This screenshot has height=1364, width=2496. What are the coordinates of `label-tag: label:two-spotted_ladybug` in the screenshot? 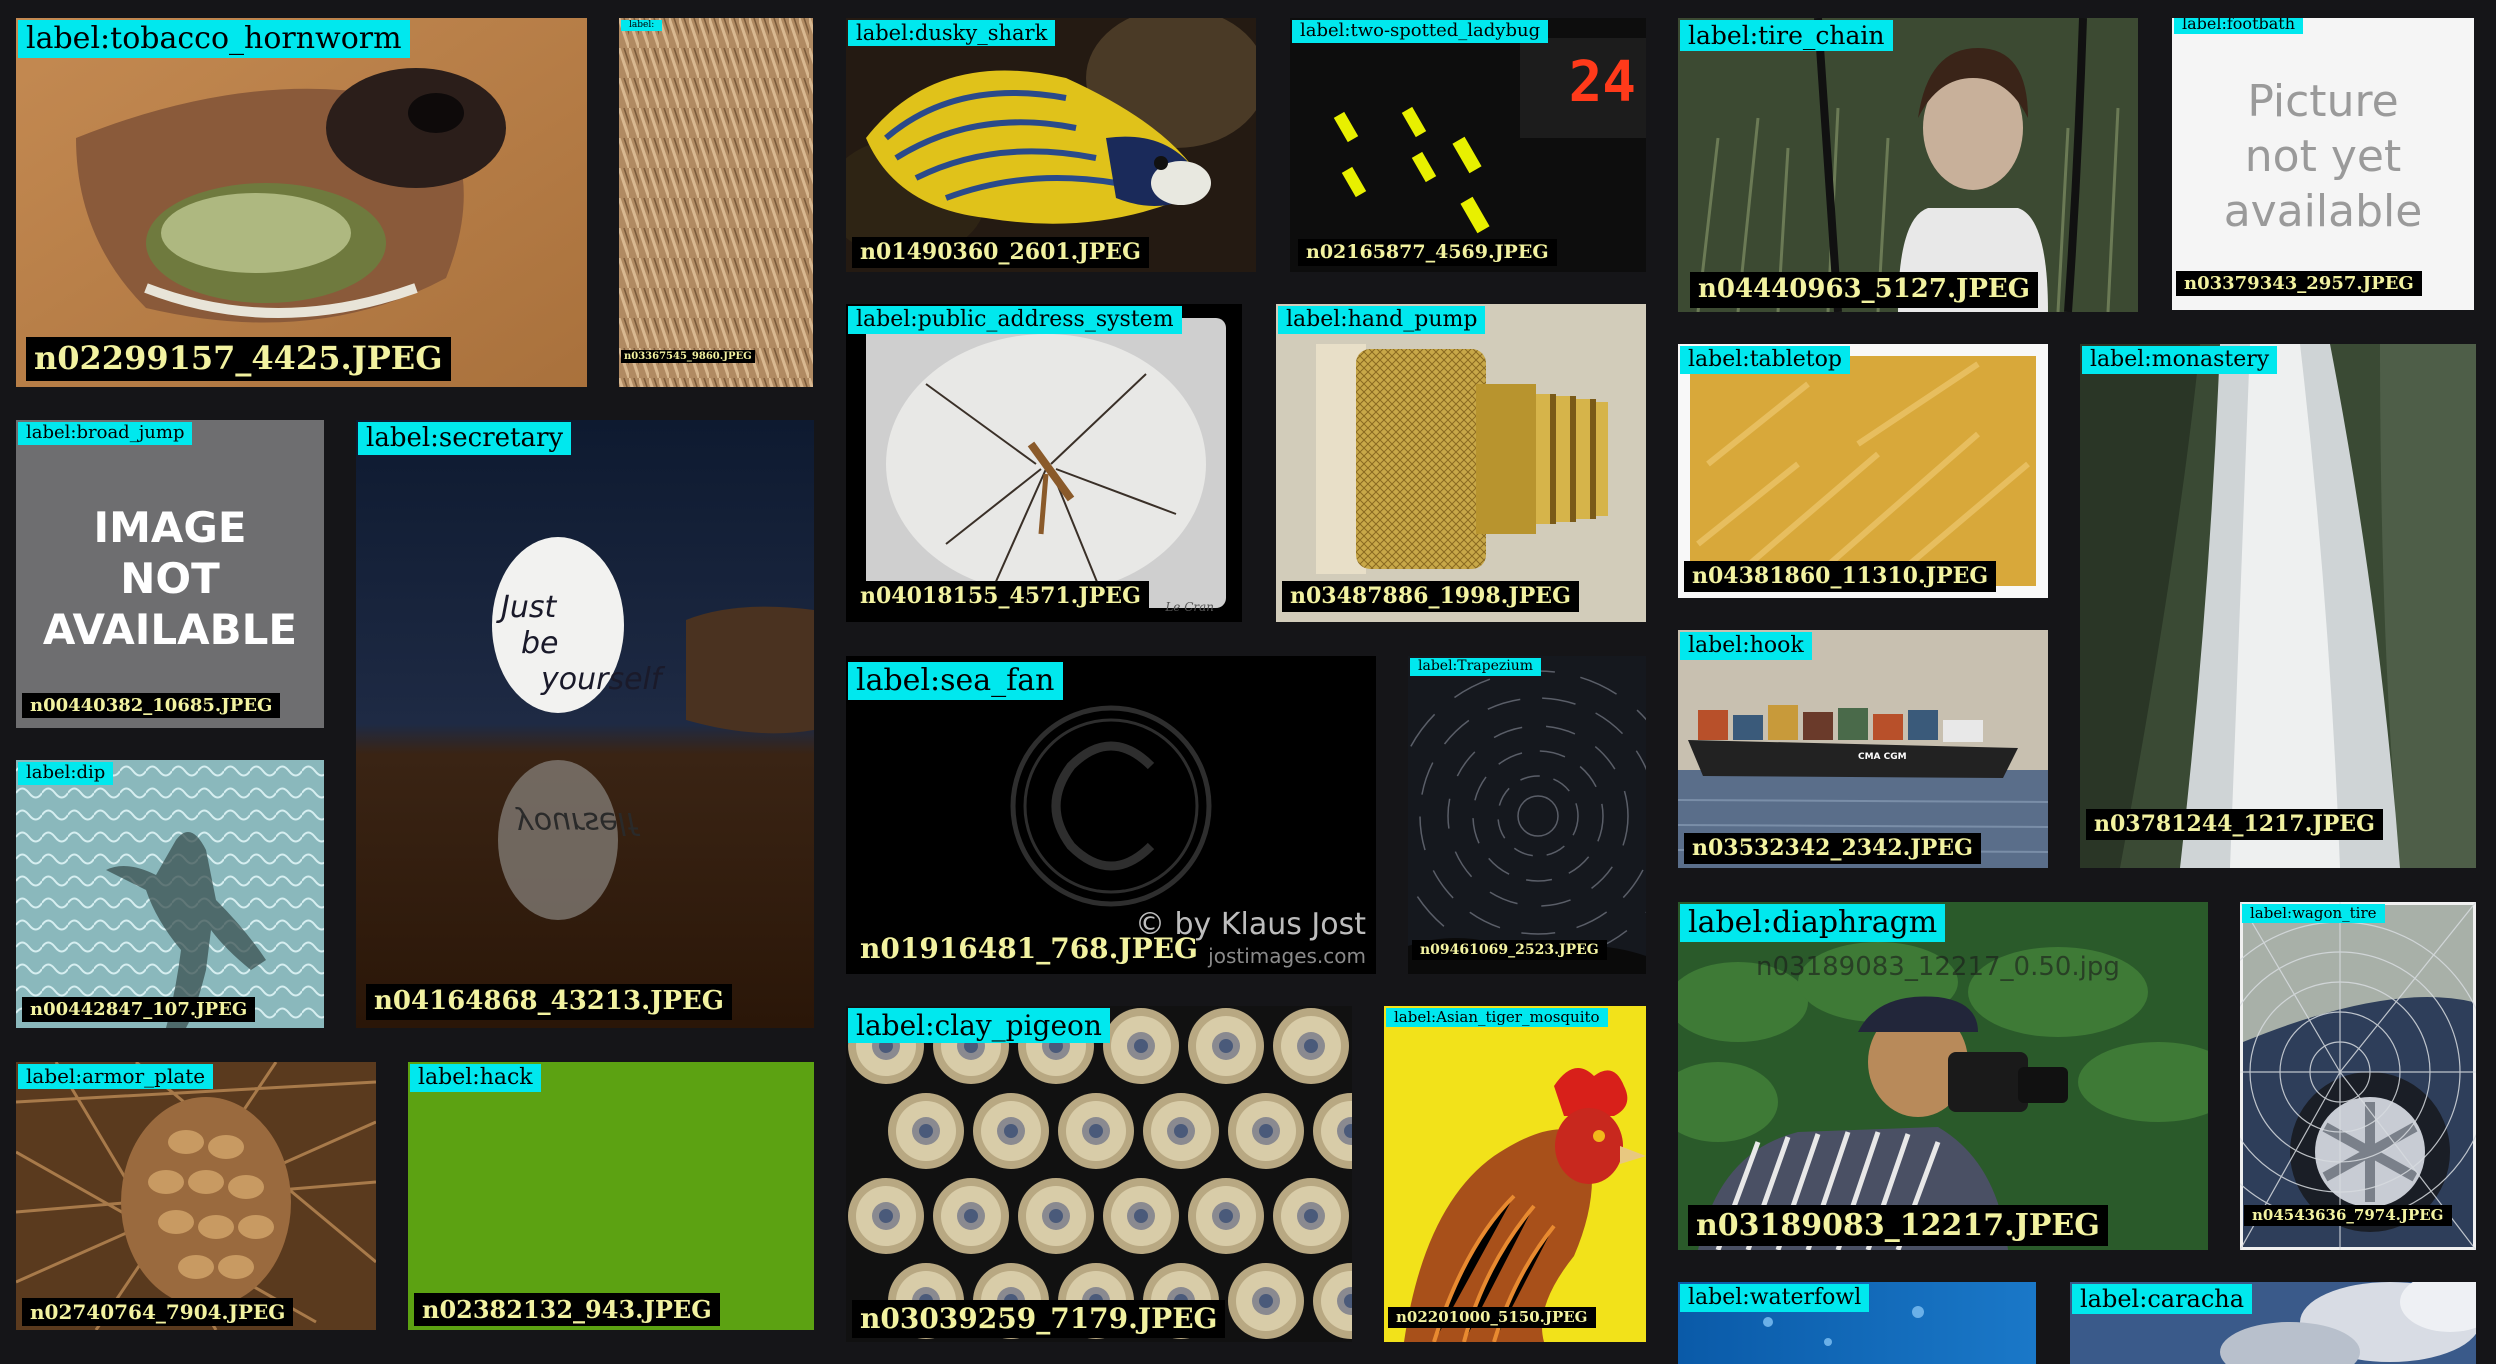 It's located at (1420, 31).